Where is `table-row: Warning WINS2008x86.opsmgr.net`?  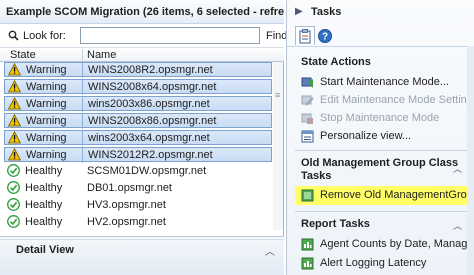 table-row: Warning WINS2008x86.opsmgr.net is located at coordinates (138, 121).